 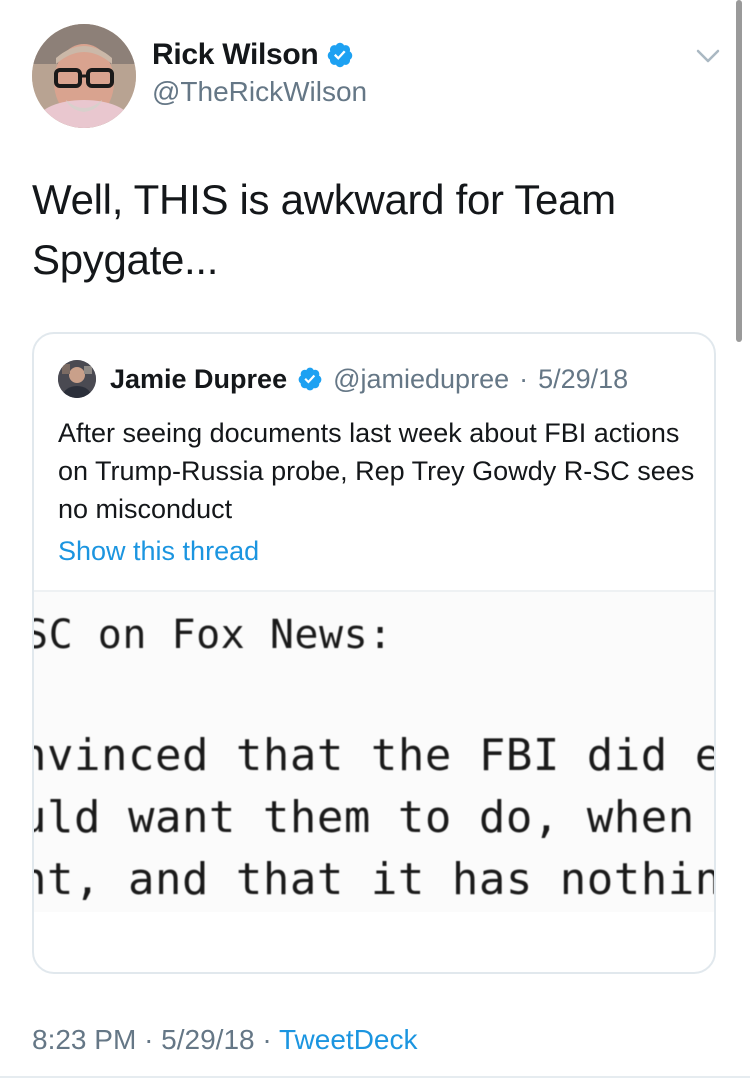 I want to click on tweet-time: 8:23 PM, so click(x=84, y=1039).